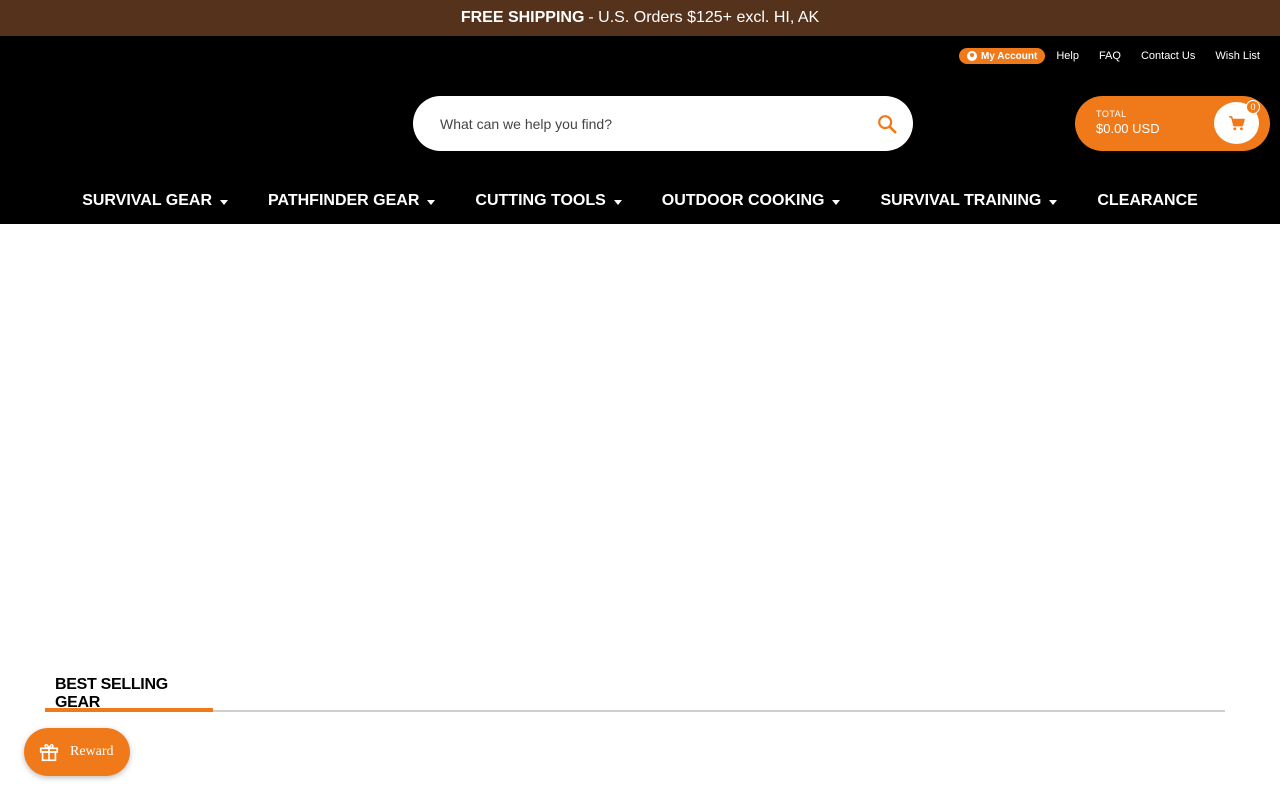 The height and width of the screenshot is (800, 1280). What do you see at coordinates (1009, 56) in the screenshot?
I see `my-account-label: My Account` at bounding box center [1009, 56].